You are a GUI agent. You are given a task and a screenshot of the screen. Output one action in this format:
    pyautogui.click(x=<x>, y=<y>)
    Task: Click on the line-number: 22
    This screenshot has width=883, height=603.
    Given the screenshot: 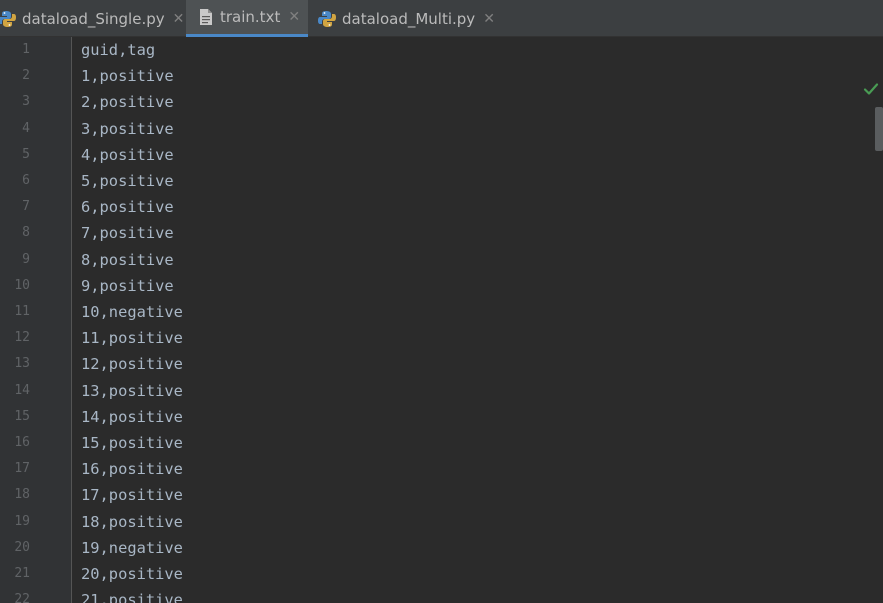 What is the action you would take?
    pyautogui.click(x=22, y=597)
    